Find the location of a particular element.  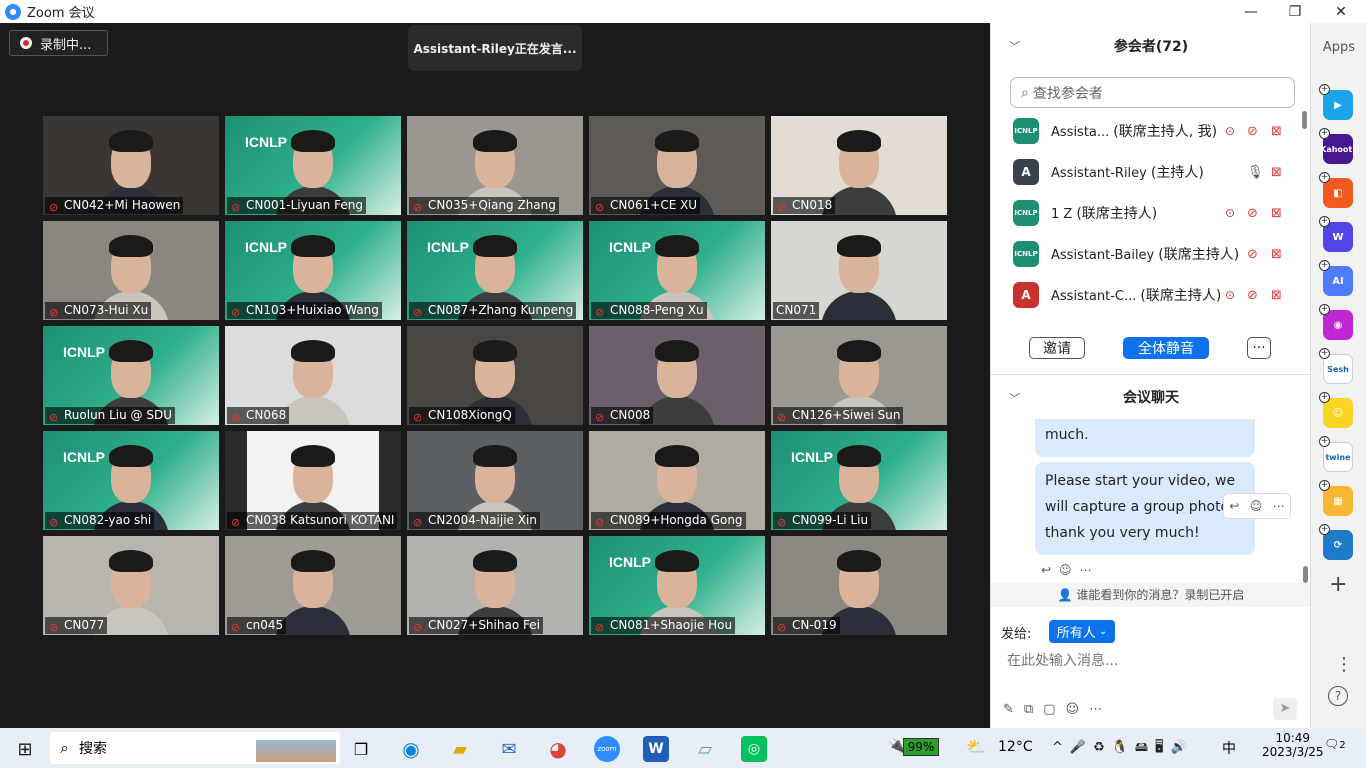

smile-app-icon: ☺ is located at coordinates (1338, 413).